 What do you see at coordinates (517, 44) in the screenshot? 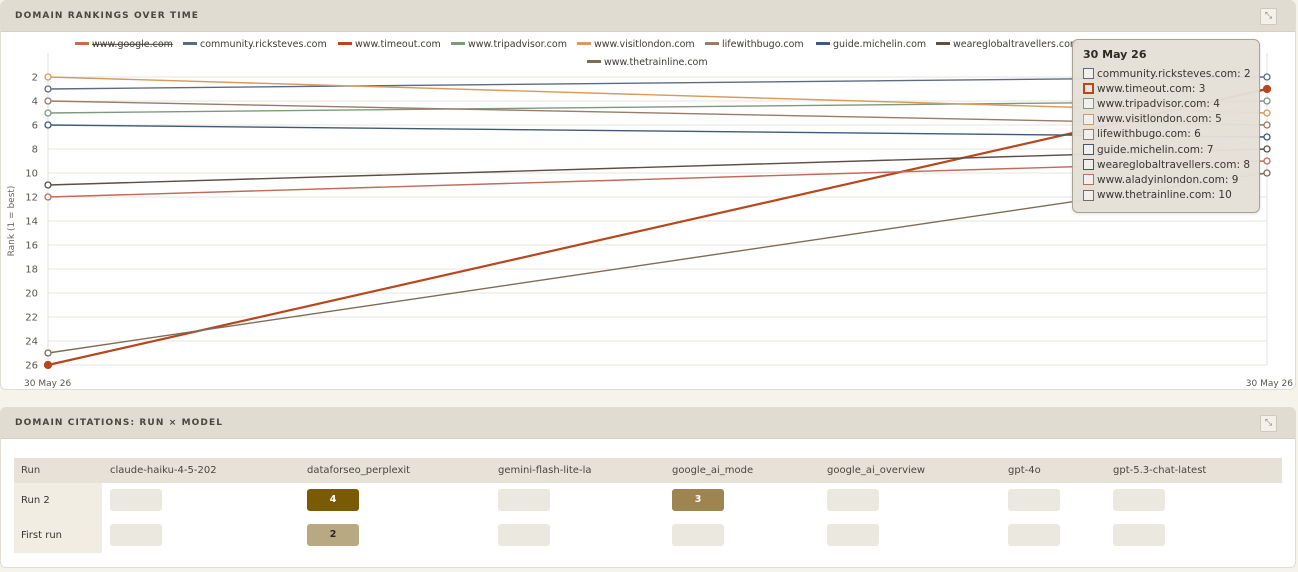
I see `legend-item: www.tripadvisor.com` at bounding box center [517, 44].